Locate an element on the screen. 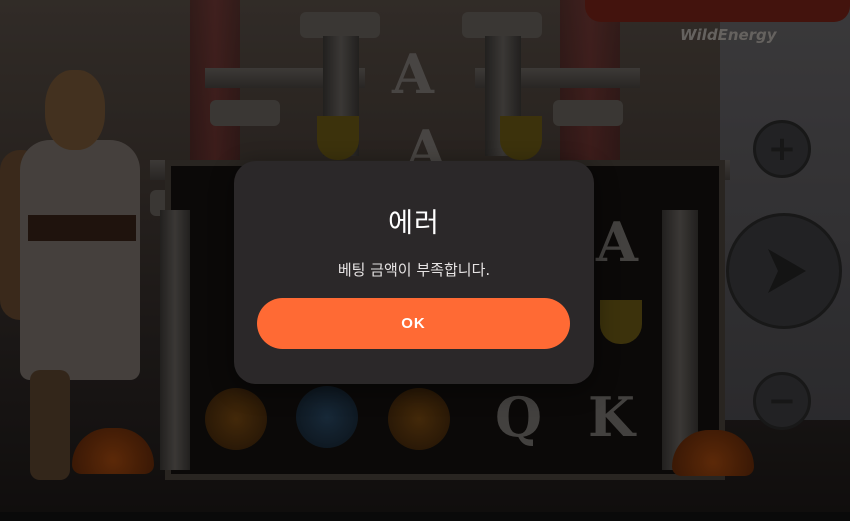 The height and width of the screenshot is (521, 850). ok-button: OK is located at coordinates (413, 323).